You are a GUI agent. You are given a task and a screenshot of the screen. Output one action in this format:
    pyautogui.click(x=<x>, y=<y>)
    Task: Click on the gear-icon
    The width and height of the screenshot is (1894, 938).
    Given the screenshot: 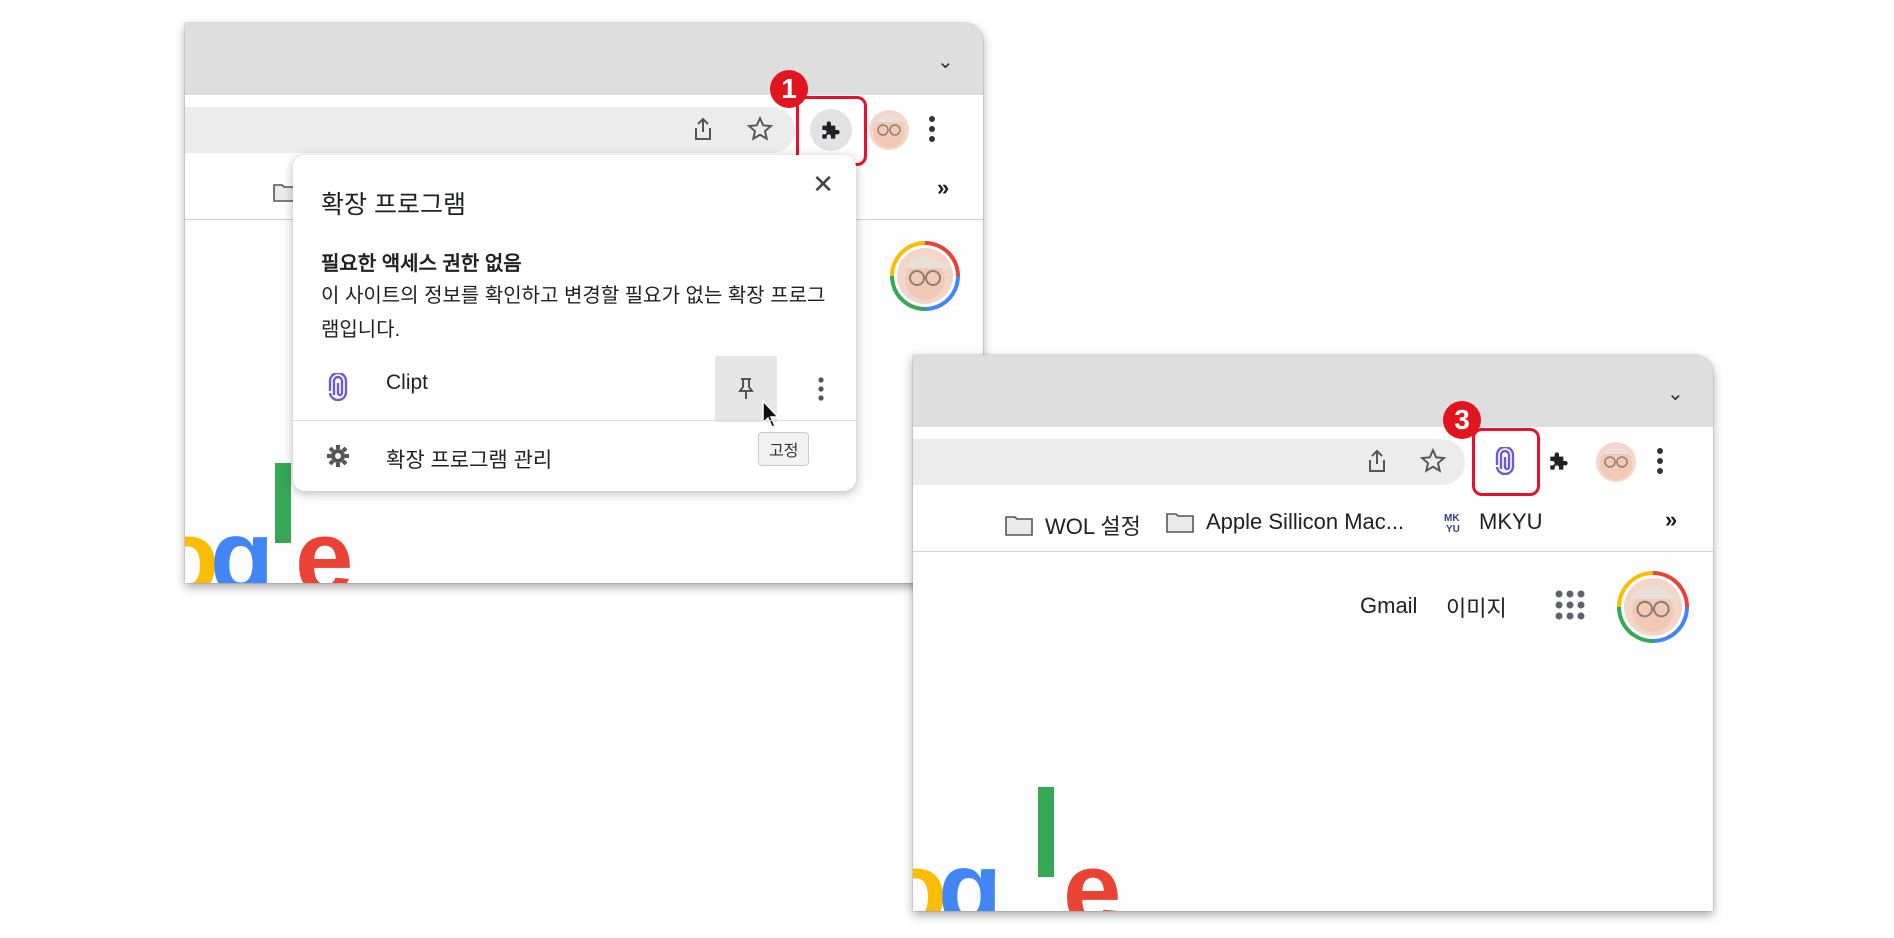 What is the action you would take?
    pyautogui.click(x=338, y=456)
    